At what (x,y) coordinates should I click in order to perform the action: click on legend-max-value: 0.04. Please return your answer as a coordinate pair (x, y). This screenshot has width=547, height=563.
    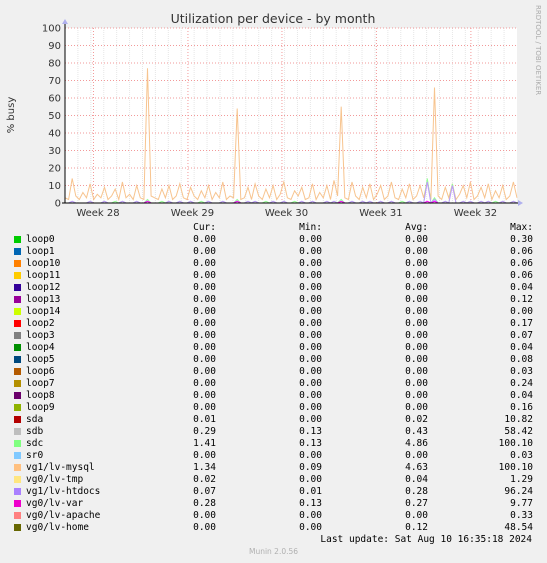
    Looking at the image, I should click on (521, 395).